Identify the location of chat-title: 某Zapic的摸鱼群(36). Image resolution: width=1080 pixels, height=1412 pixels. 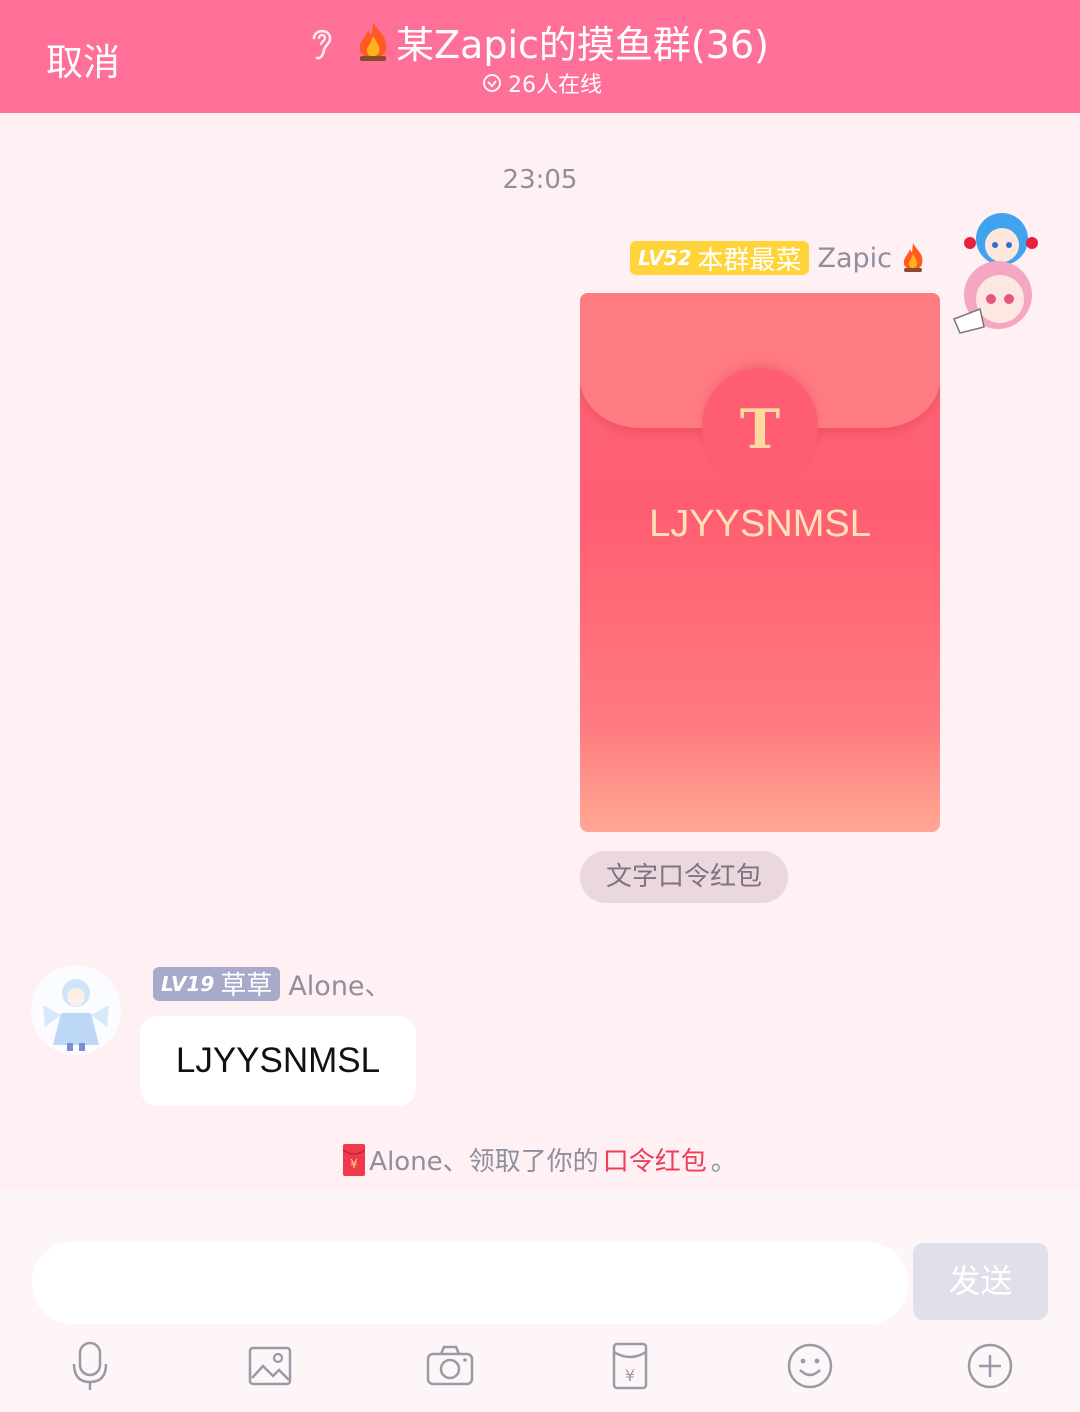
(561, 41).